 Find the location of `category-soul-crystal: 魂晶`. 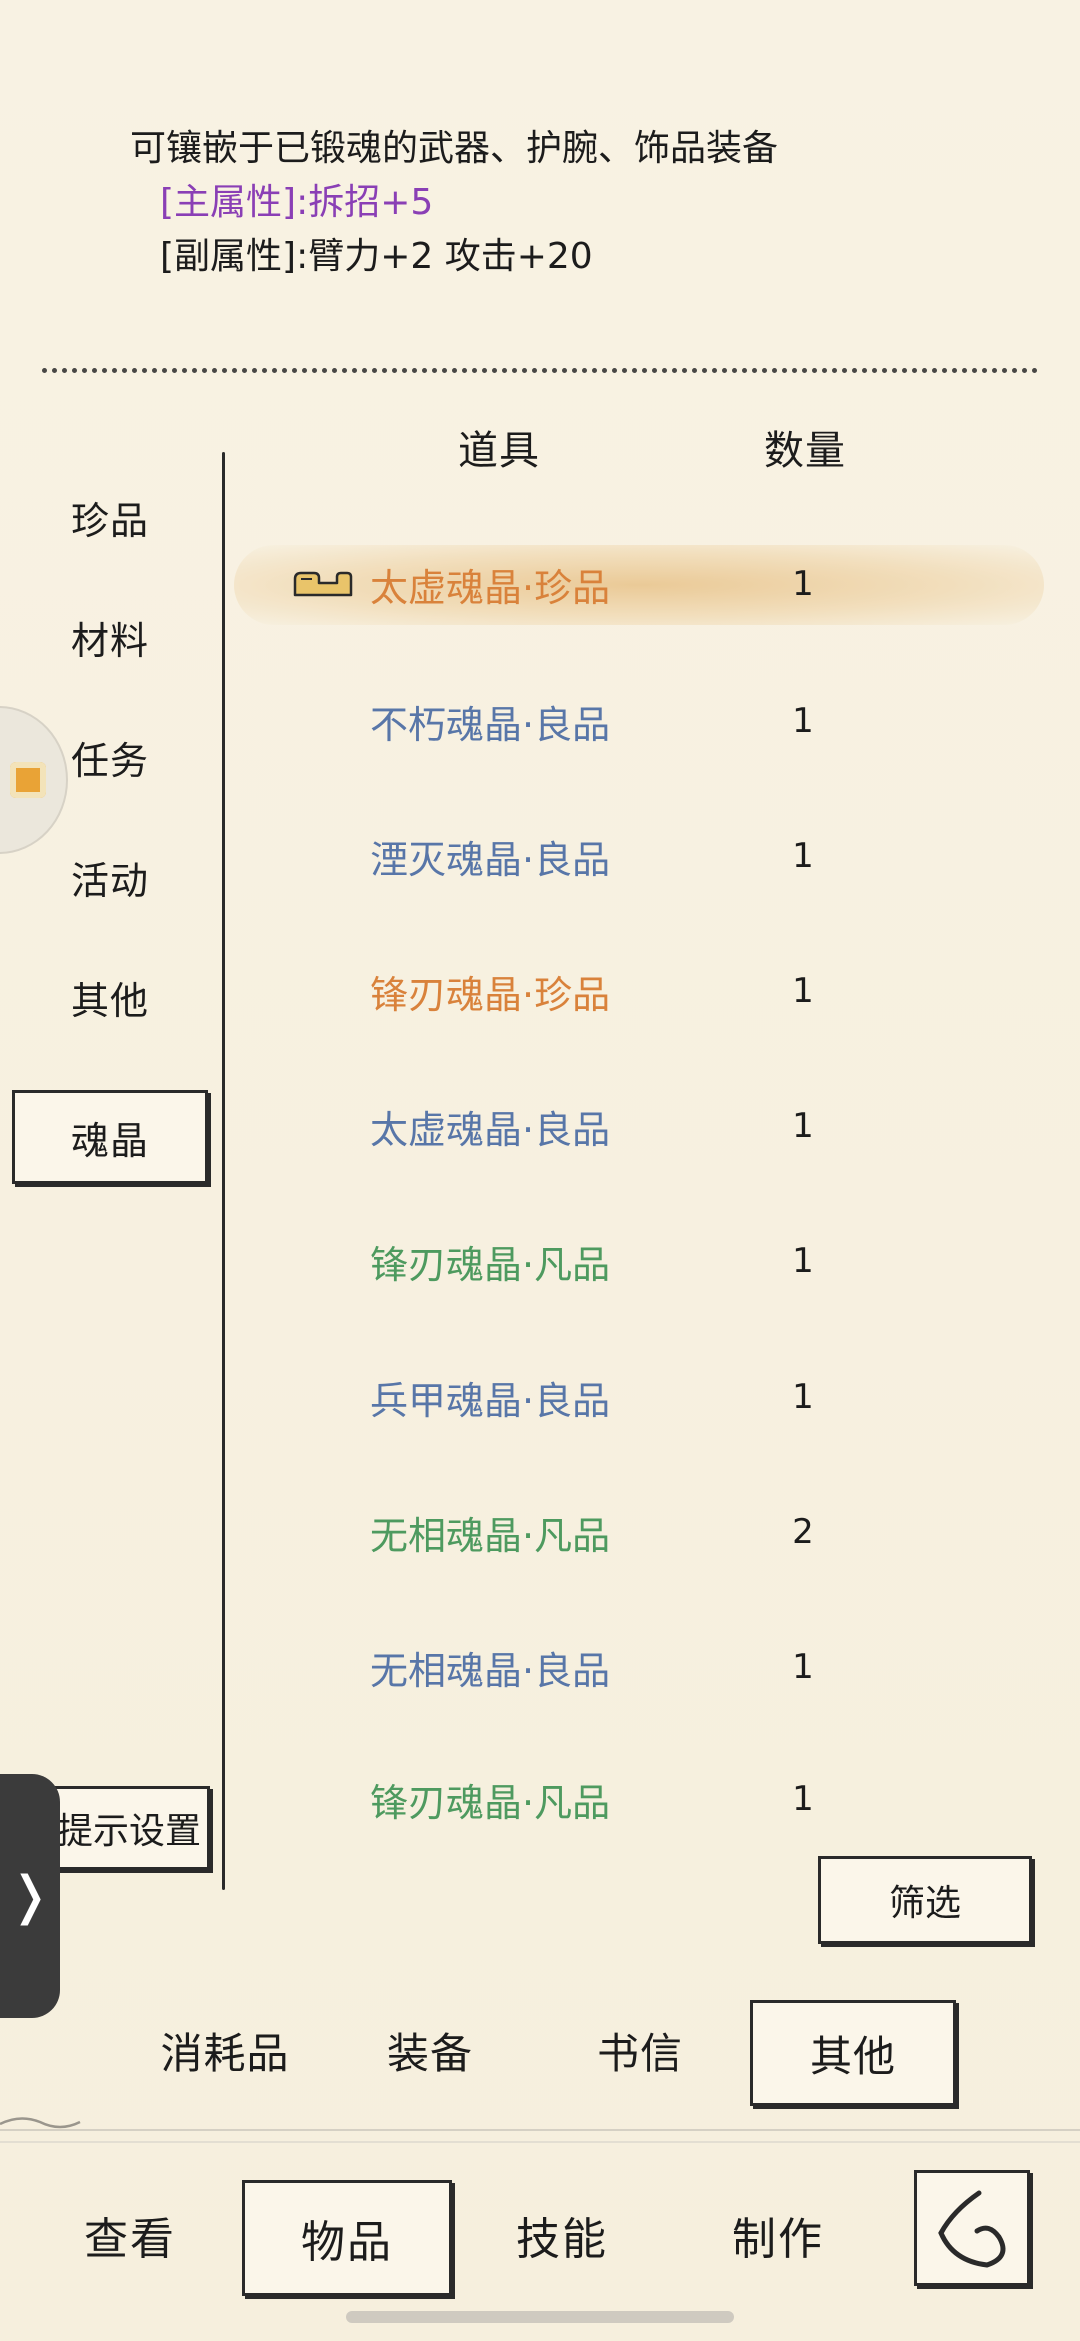

category-soul-crystal: 魂晶 is located at coordinates (110, 1137).